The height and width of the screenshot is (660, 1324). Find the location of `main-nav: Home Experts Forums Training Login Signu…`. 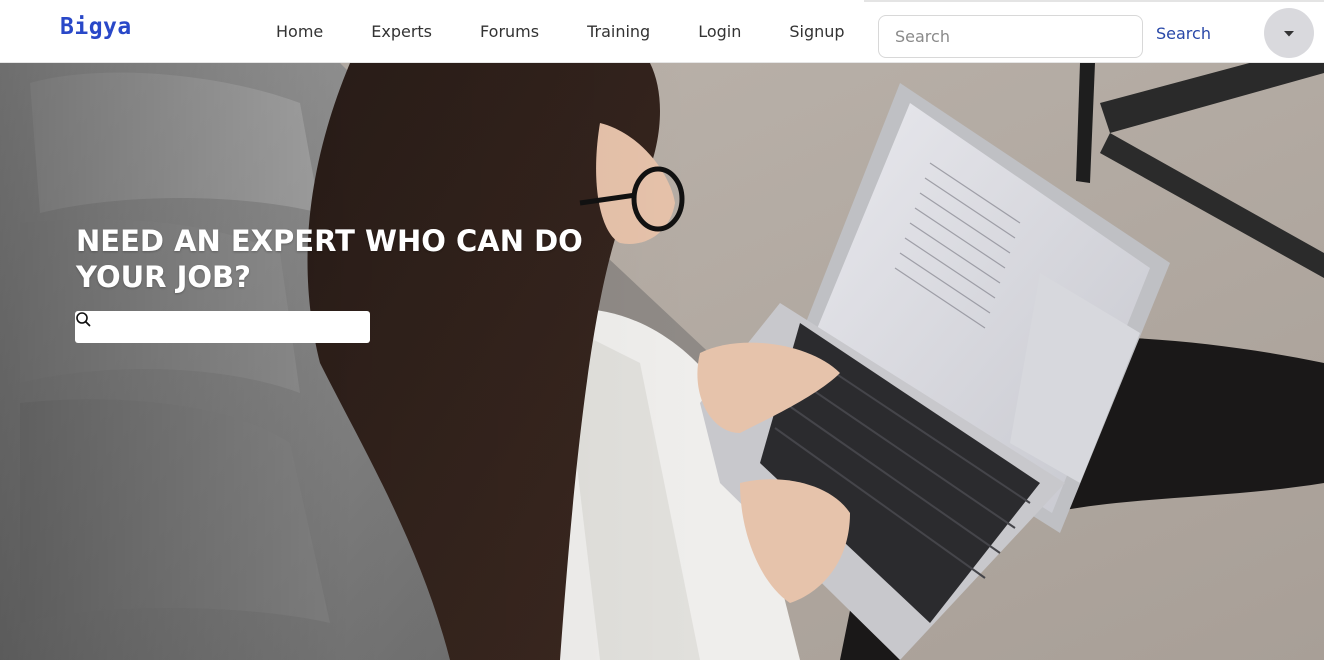

main-nav: Home Experts Forums Training Login Signu… is located at coordinates (560, 31).